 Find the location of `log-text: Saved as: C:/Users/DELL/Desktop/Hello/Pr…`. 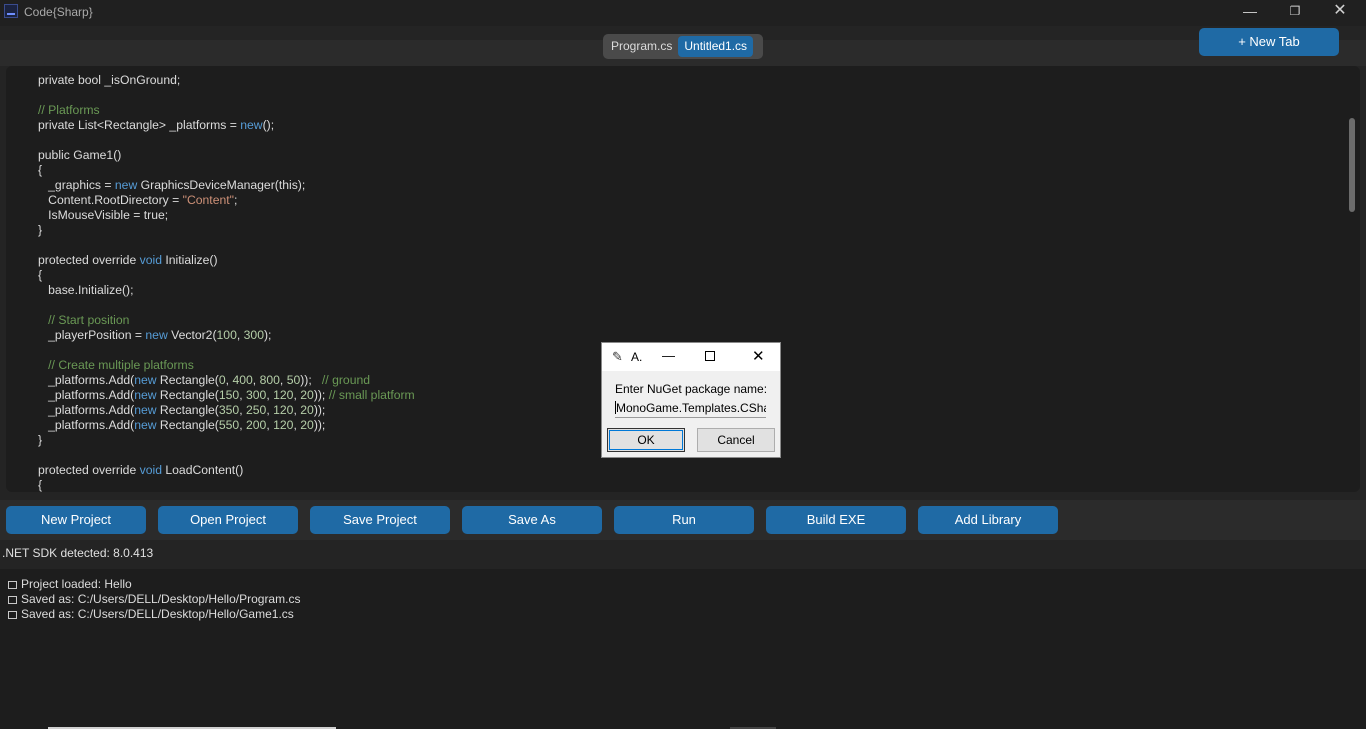

log-text: Saved as: C:/Users/DELL/Desktop/Hello/Pr… is located at coordinates (161, 599).